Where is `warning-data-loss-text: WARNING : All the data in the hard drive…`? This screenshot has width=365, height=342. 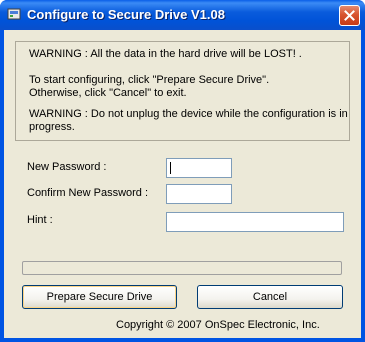
warning-data-loss-text: WARNING : All the data in the hard drive… is located at coordinates (165, 54).